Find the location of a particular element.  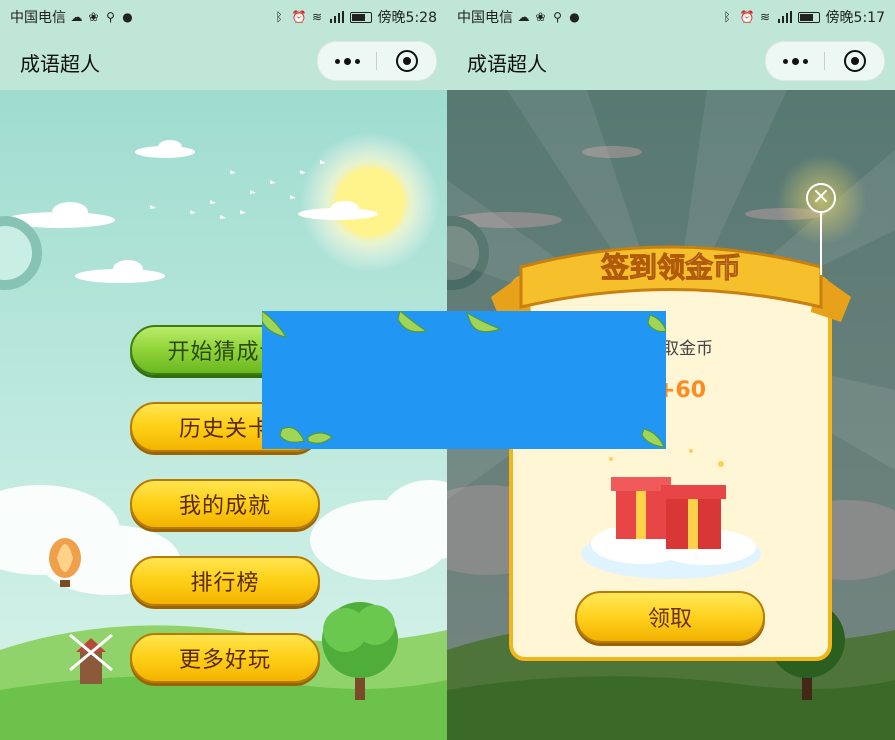

close-connector is located at coordinates (821, 244).